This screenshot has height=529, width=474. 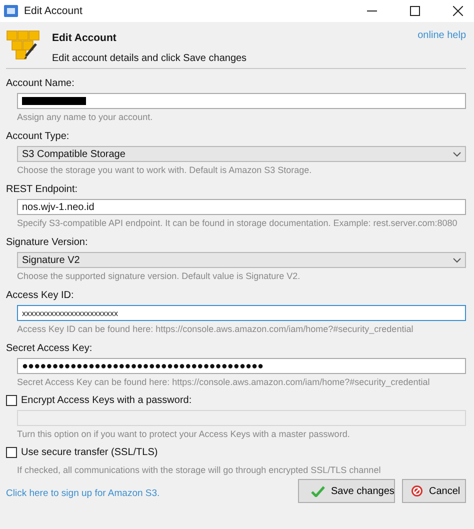 What do you see at coordinates (89, 452) in the screenshot?
I see `checkbox-label: Use secure transfer (SSL/TLS)` at bounding box center [89, 452].